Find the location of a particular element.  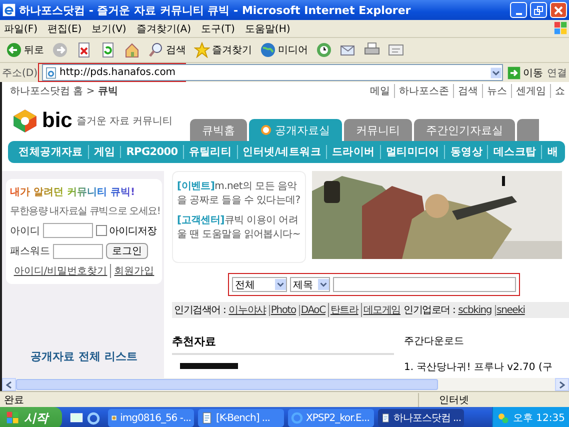

thumbnail is located at coordinates (209, 366).